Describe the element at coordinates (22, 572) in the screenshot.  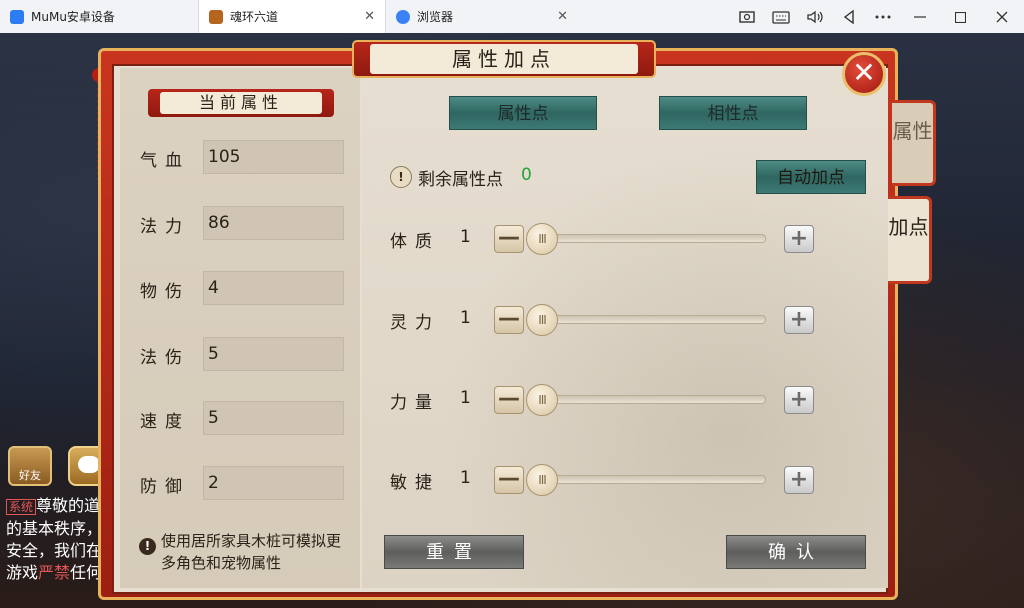
I see `chat-text: 游戏` at that location.